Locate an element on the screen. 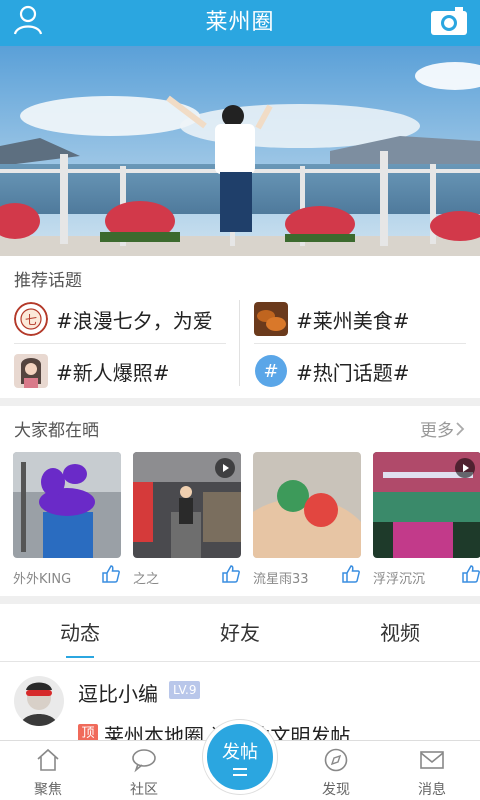  newbie-icon is located at coordinates (31, 371).